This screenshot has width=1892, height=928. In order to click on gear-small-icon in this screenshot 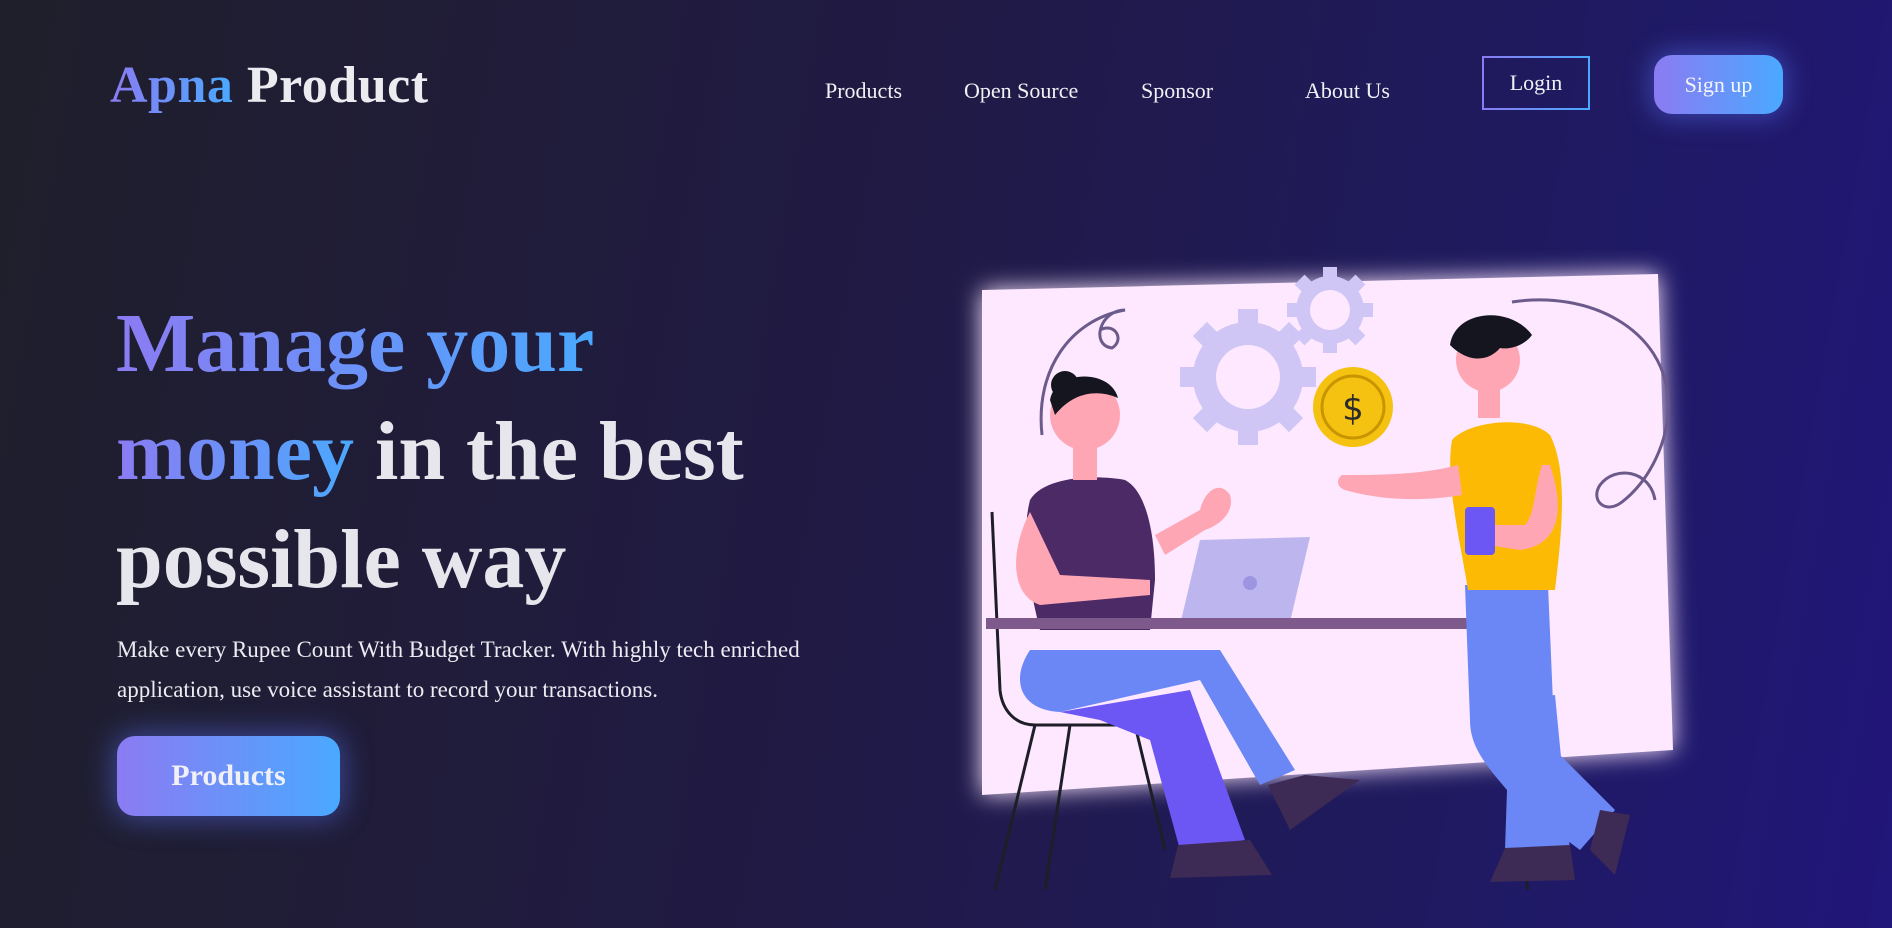, I will do `click(1330, 310)`.